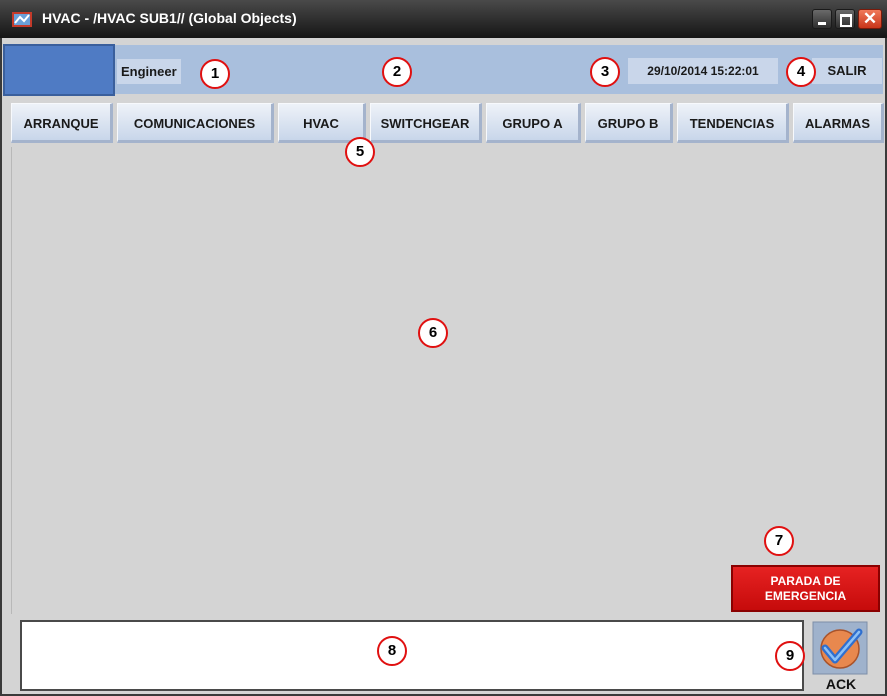  I want to click on close-button: ✕, so click(870, 19).